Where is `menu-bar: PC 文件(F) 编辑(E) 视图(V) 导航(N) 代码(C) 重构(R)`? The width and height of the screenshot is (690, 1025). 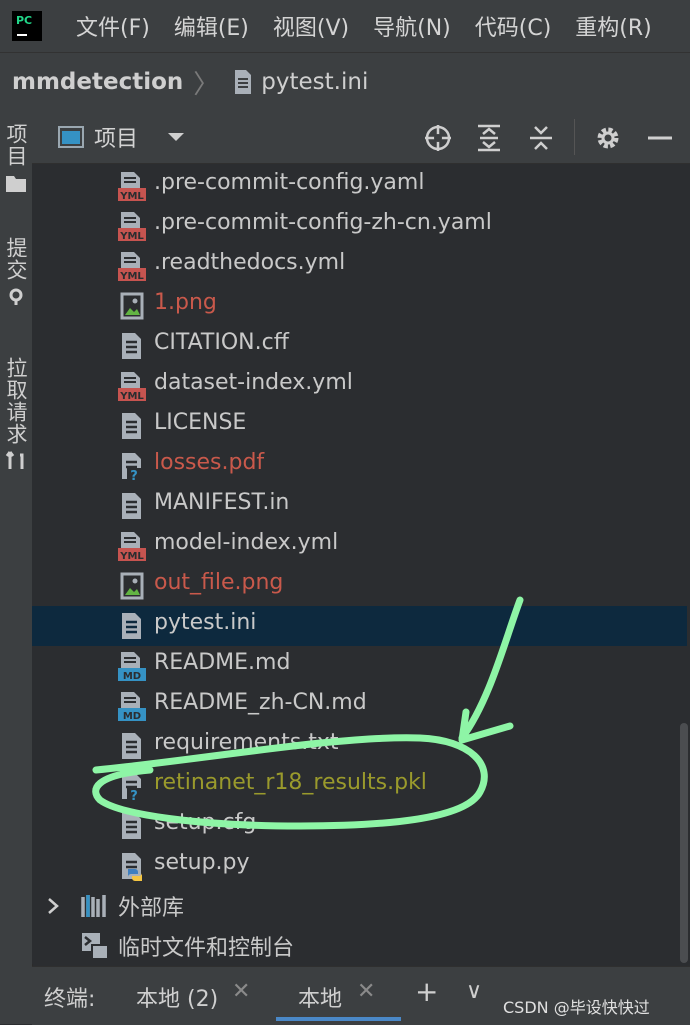 menu-bar: PC 文件(F) 编辑(E) 视图(V) 导航(N) 代码(C) 重构(R) is located at coordinates (345, 26).